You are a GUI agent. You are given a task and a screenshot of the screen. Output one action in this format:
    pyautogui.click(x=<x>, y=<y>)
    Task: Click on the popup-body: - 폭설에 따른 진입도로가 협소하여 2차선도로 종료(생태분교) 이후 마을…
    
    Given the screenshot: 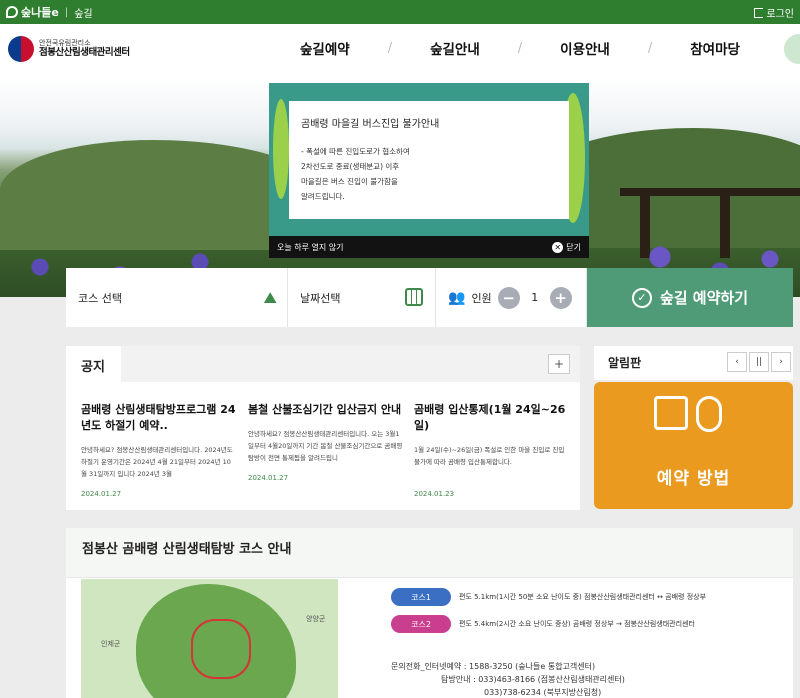 What is the action you would take?
    pyautogui.click(x=429, y=174)
    